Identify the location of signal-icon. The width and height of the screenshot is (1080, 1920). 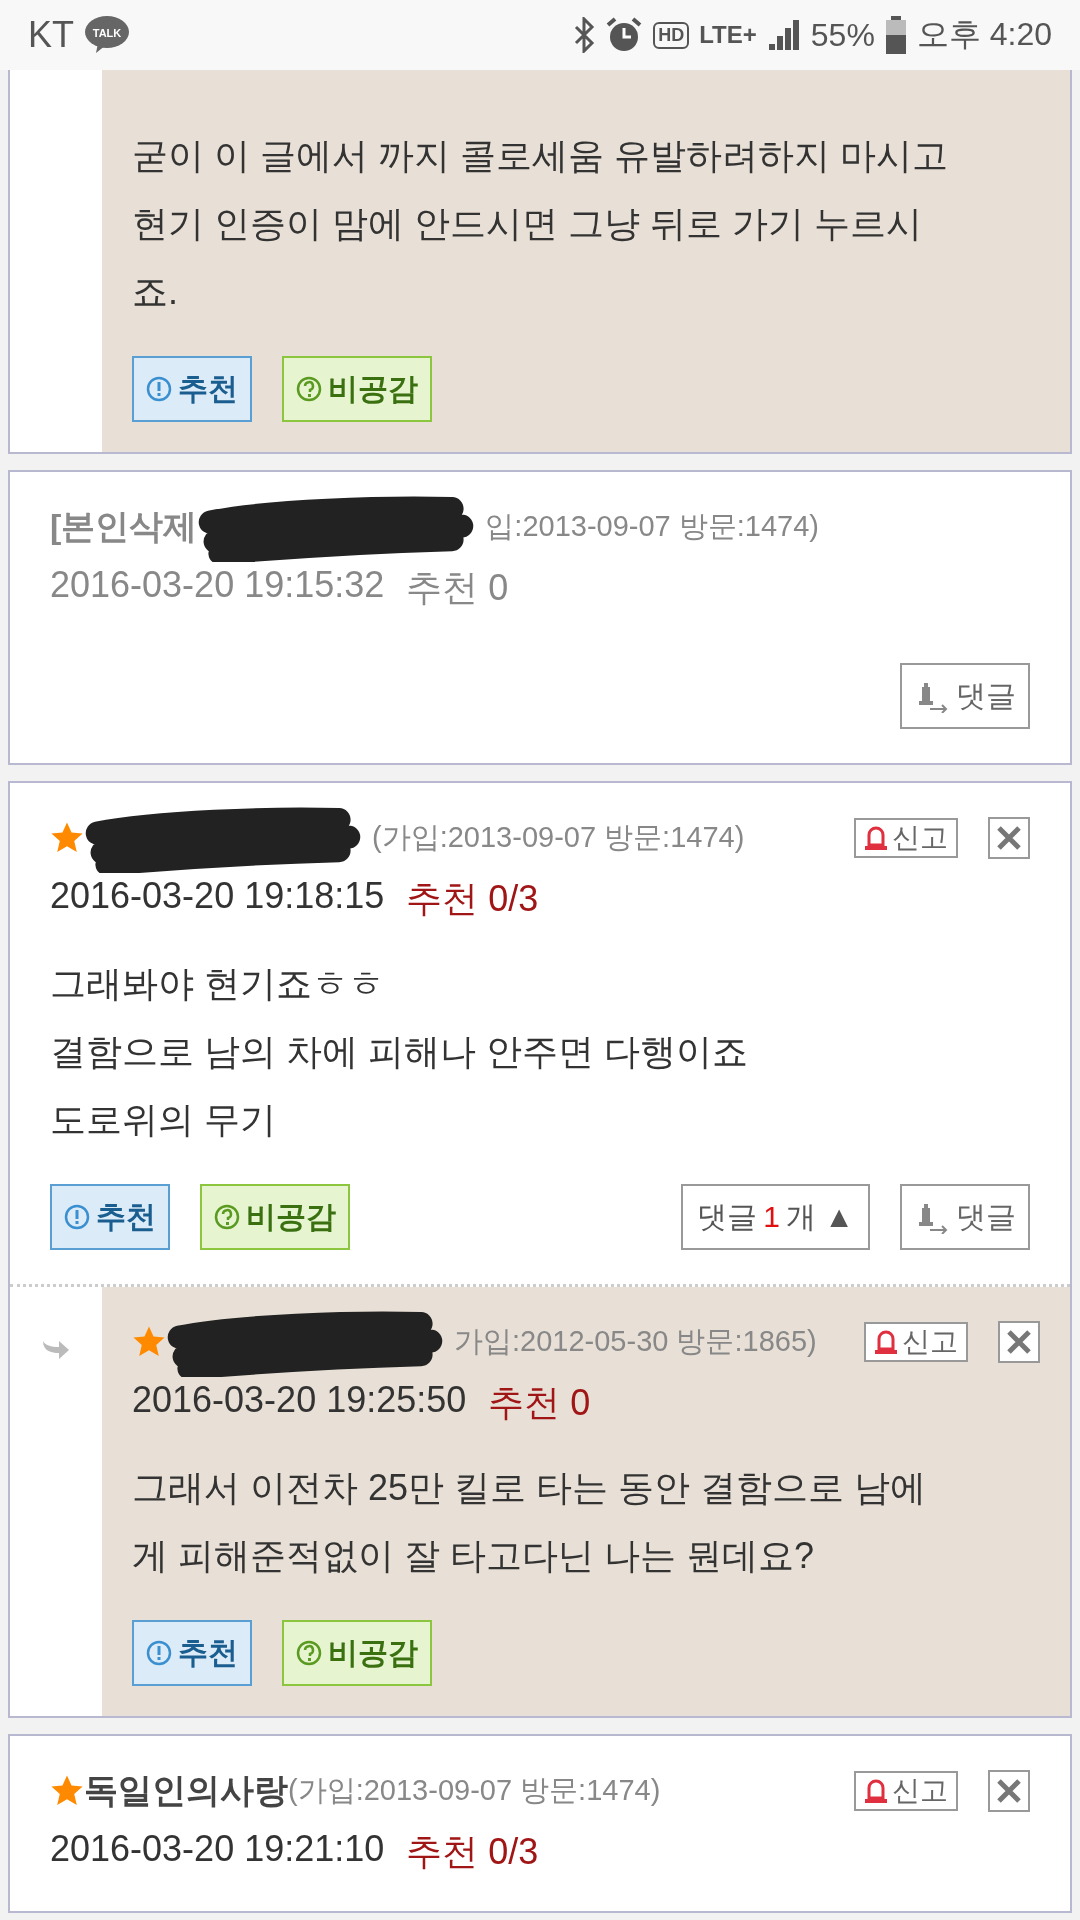
(783, 35).